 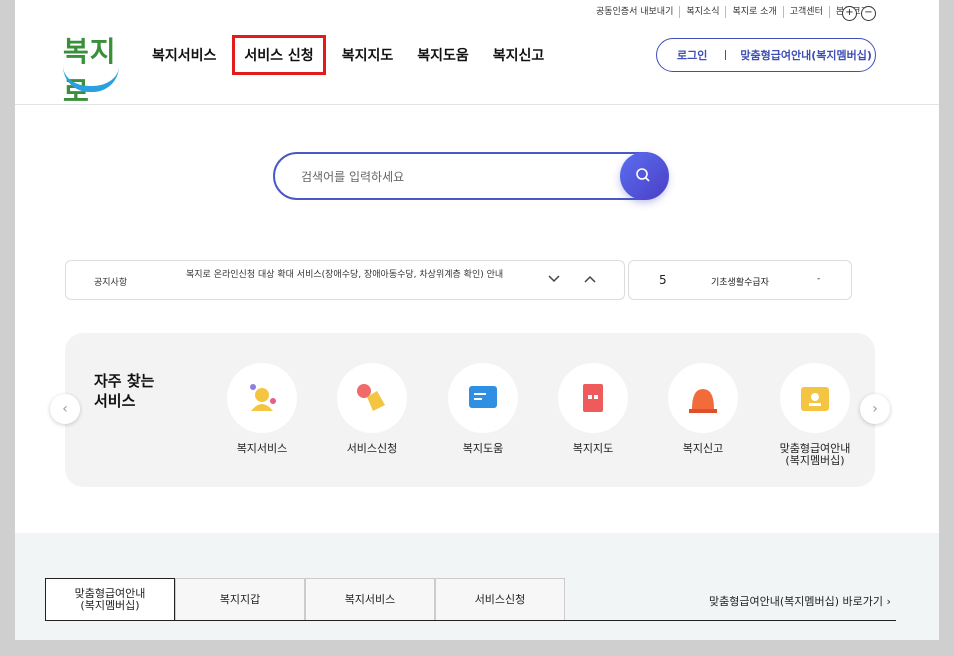 I want to click on search-input: 검색어를 입력하세요, so click(x=471, y=176).